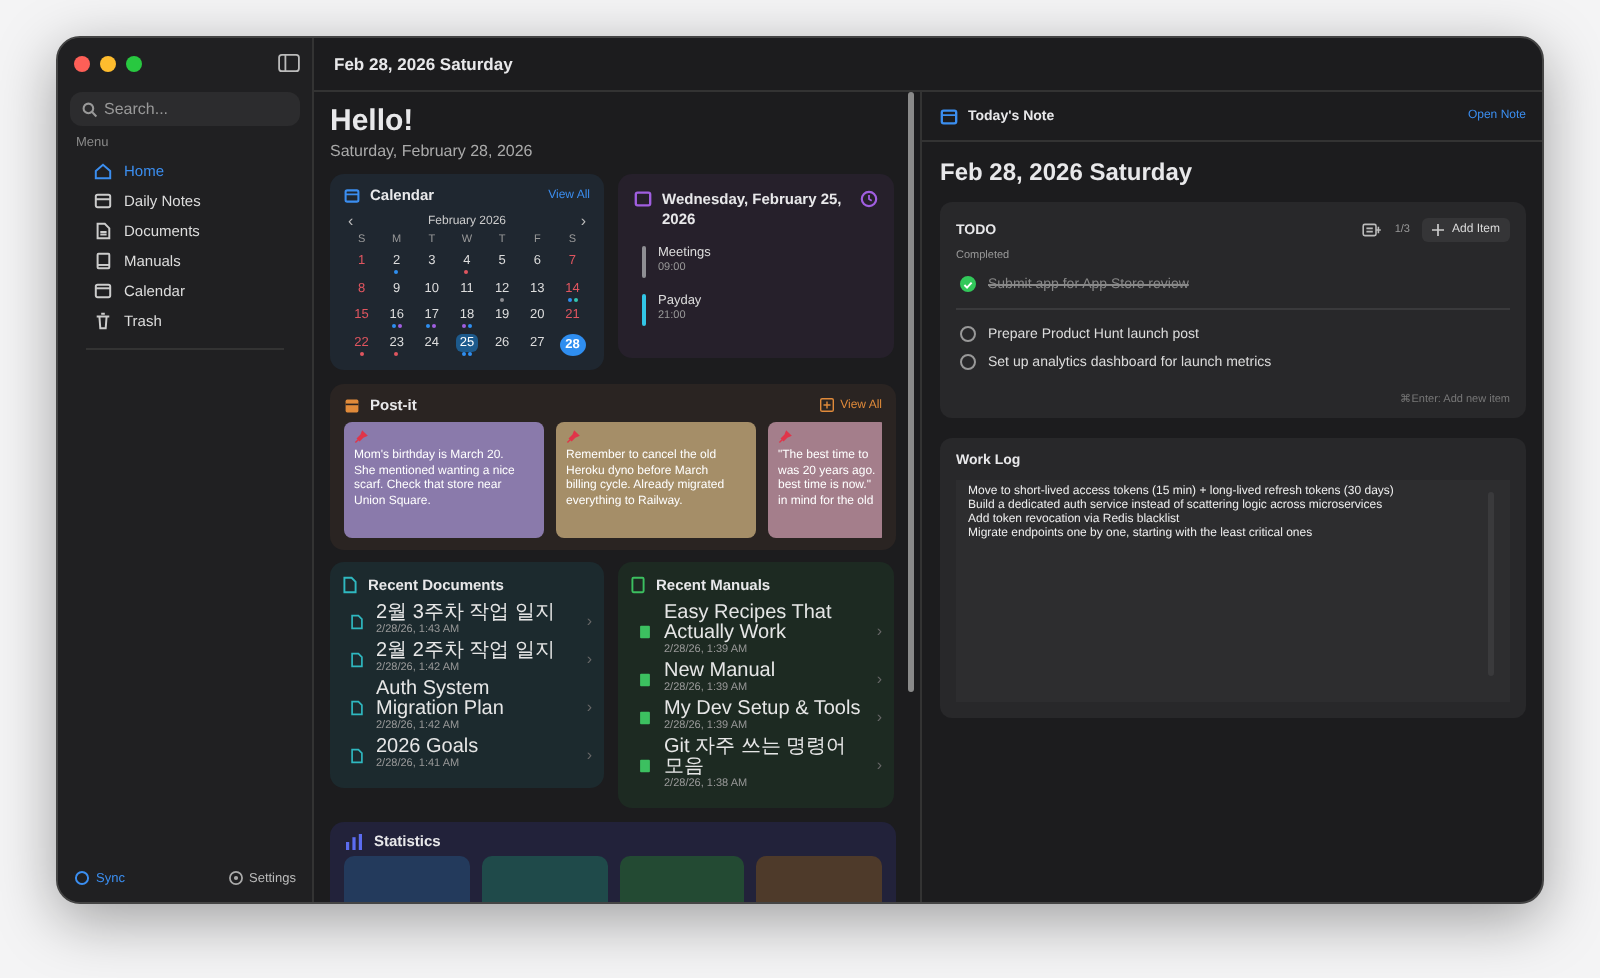 The width and height of the screenshot is (1600, 978). I want to click on trash-icon, so click(103, 321).